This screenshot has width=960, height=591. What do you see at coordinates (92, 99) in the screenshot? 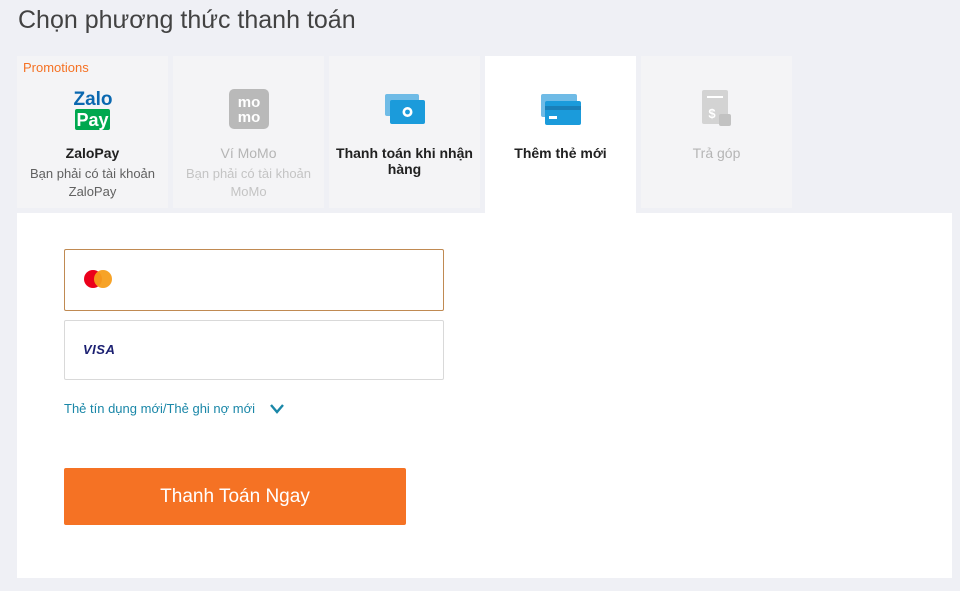
I see `svg-text: Zalo` at bounding box center [92, 99].